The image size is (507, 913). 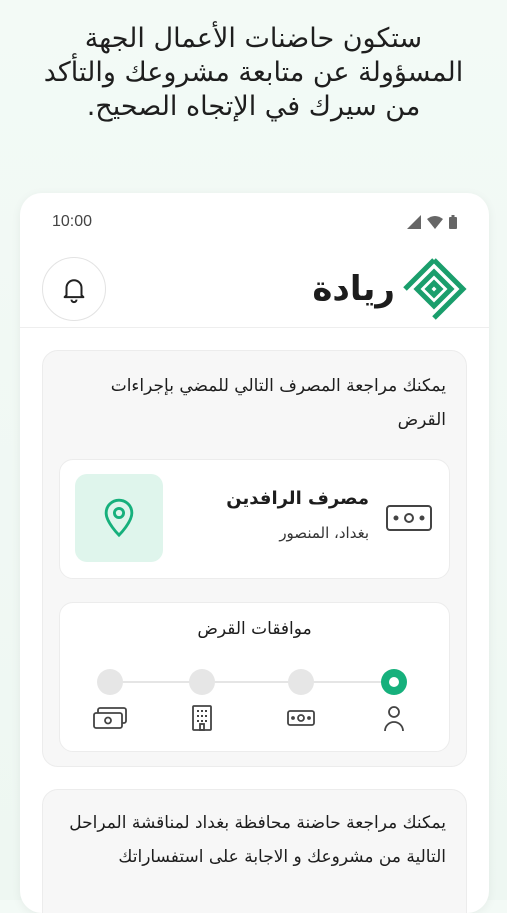 What do you see at coordinates (72, 221) in the screenshot?
I see `status-time: 10:00` at bounding box center [72, 221].